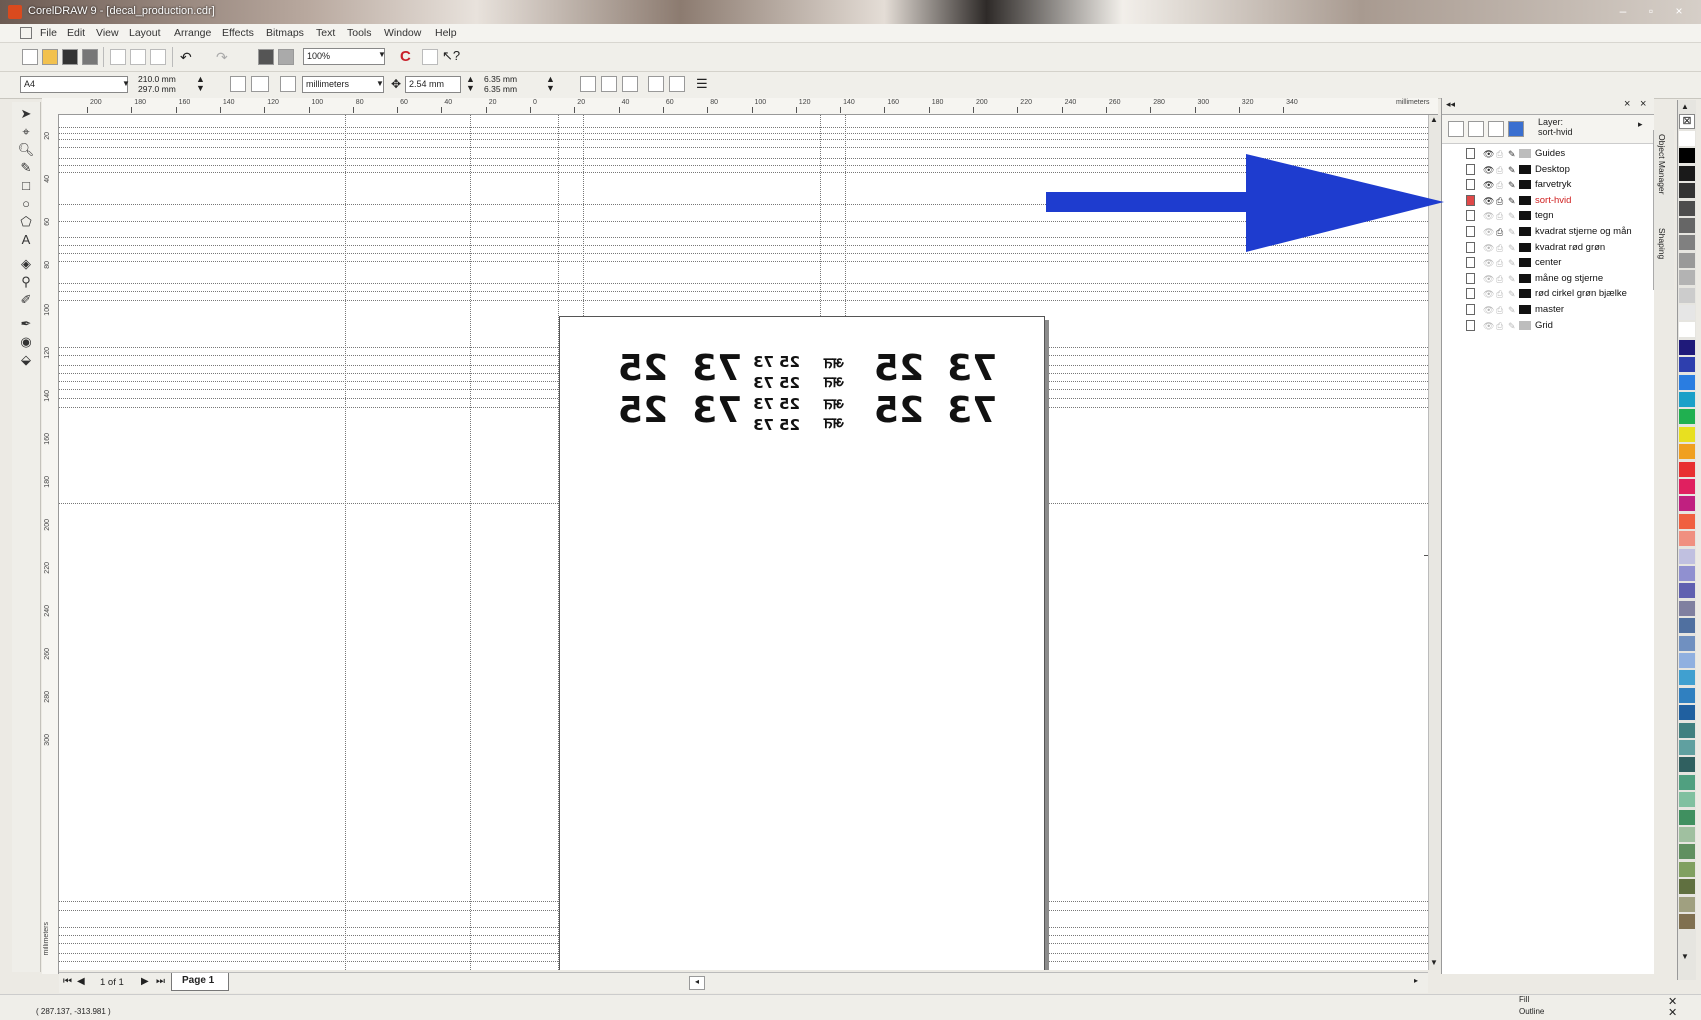 The image size is (1701, 1020). I want to click on duplicate-y-field: 6.35 mm, so click(500, 89).